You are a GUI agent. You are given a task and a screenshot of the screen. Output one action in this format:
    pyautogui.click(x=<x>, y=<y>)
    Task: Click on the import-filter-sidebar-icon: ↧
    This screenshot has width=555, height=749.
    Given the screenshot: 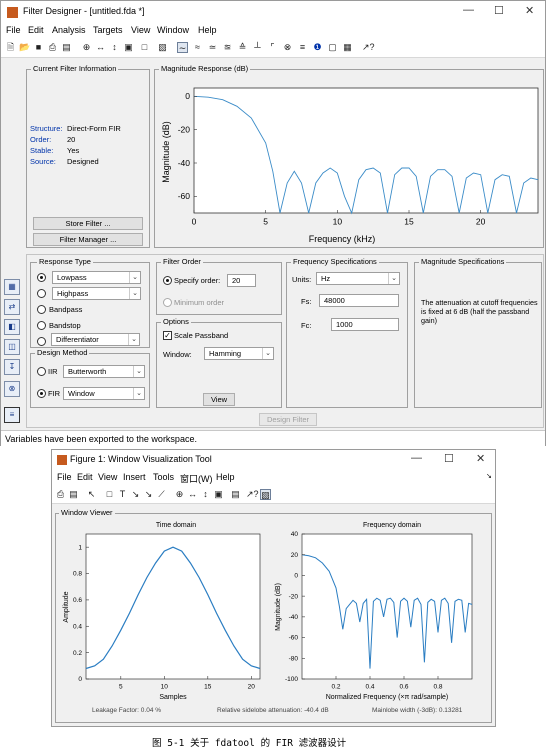 What is the action you would take?
    pyautogui.click(x=12, y=367)
    